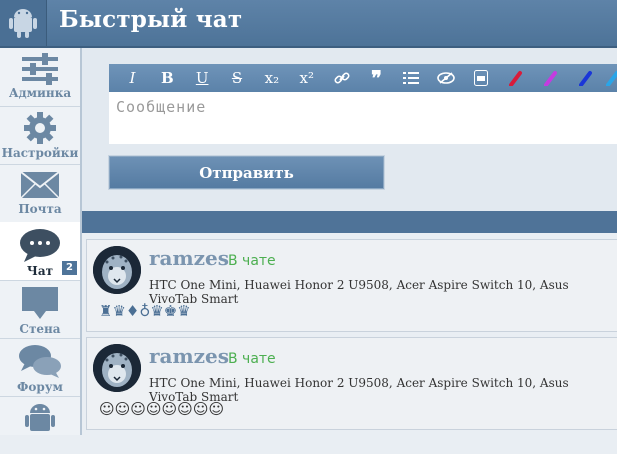 This screenshot has width=617, height=454. Describe the element at coordinates (151, 19) in the screenshot. I see `page-title: Быстрый чат` at that location.